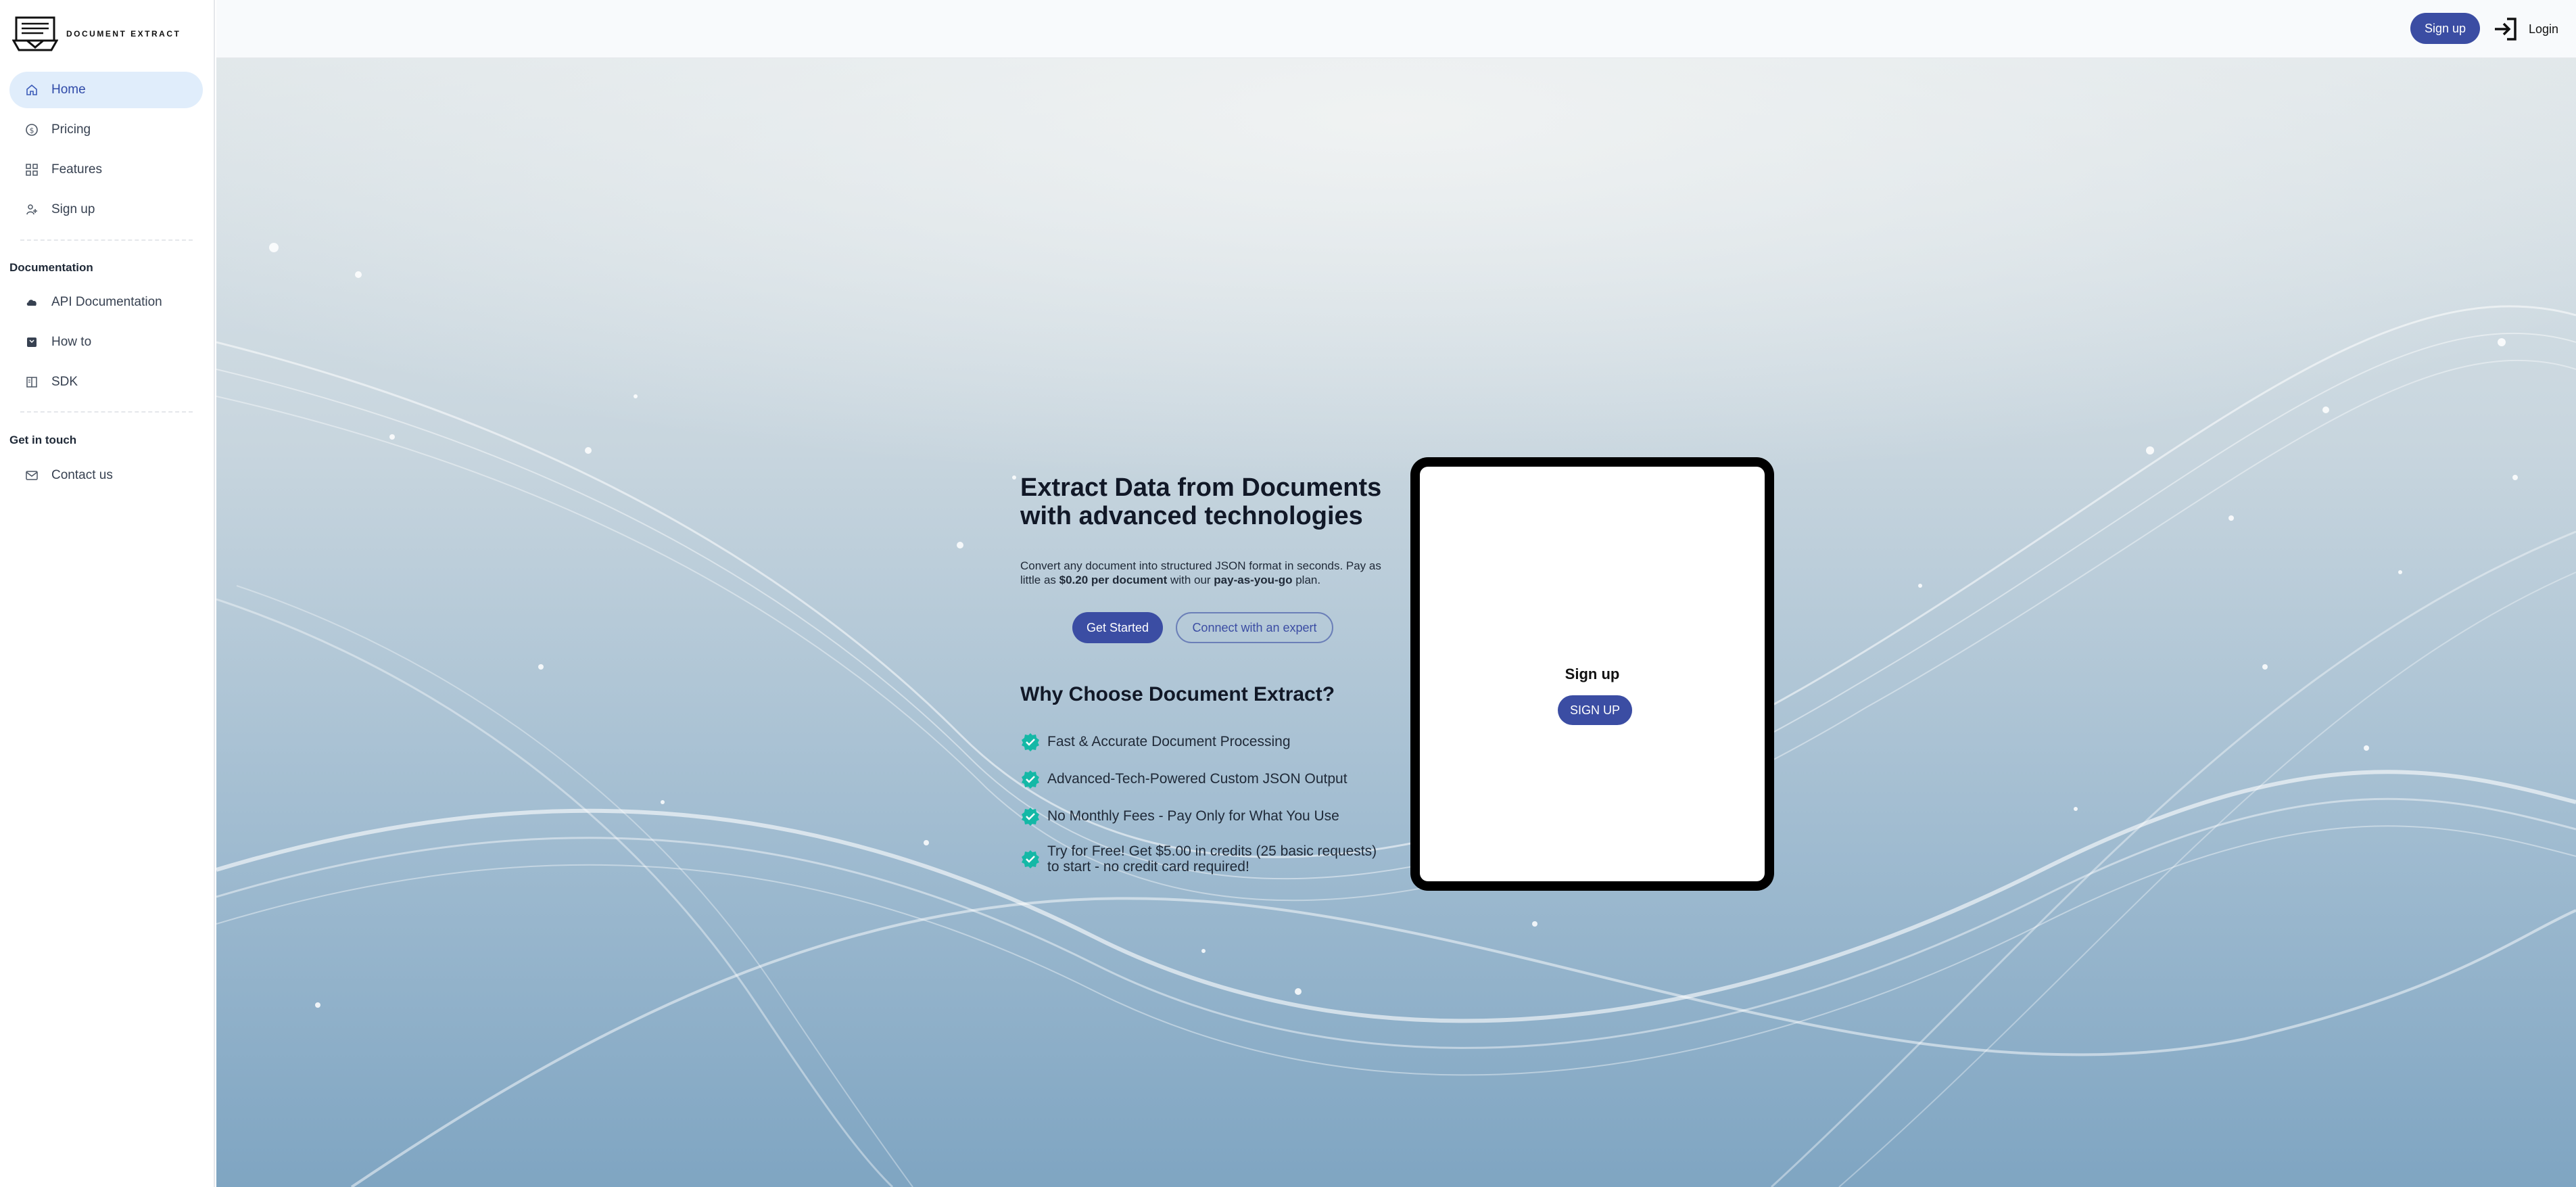  What do you see at coordinates (31, 90) in the screenshot?
I see `home-icon` at bounding box center [31, 90].